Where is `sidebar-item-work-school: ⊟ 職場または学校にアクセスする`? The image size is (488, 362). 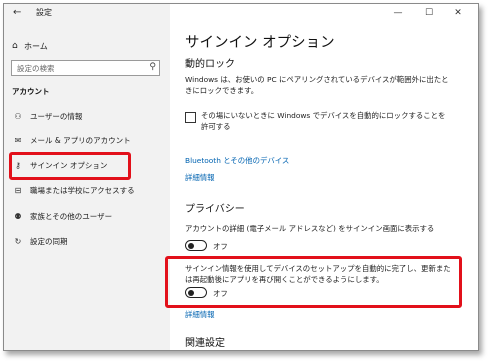 sidebar-item-work-school: ⊟ 職場または学校にアクセスする is located at coordinates (83, 190).